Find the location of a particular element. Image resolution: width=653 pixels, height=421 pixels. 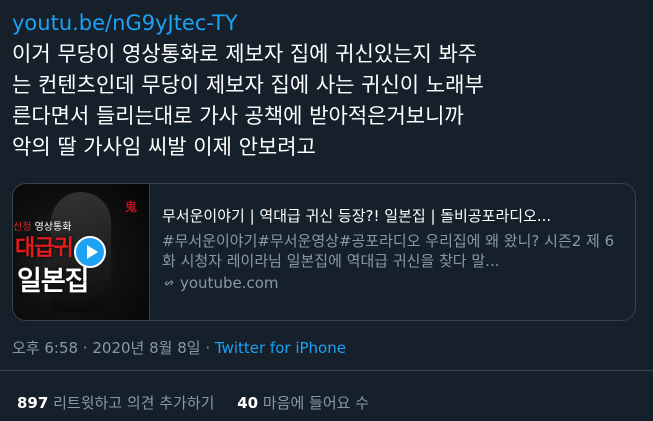

divider is located at coordinates (326, 370).